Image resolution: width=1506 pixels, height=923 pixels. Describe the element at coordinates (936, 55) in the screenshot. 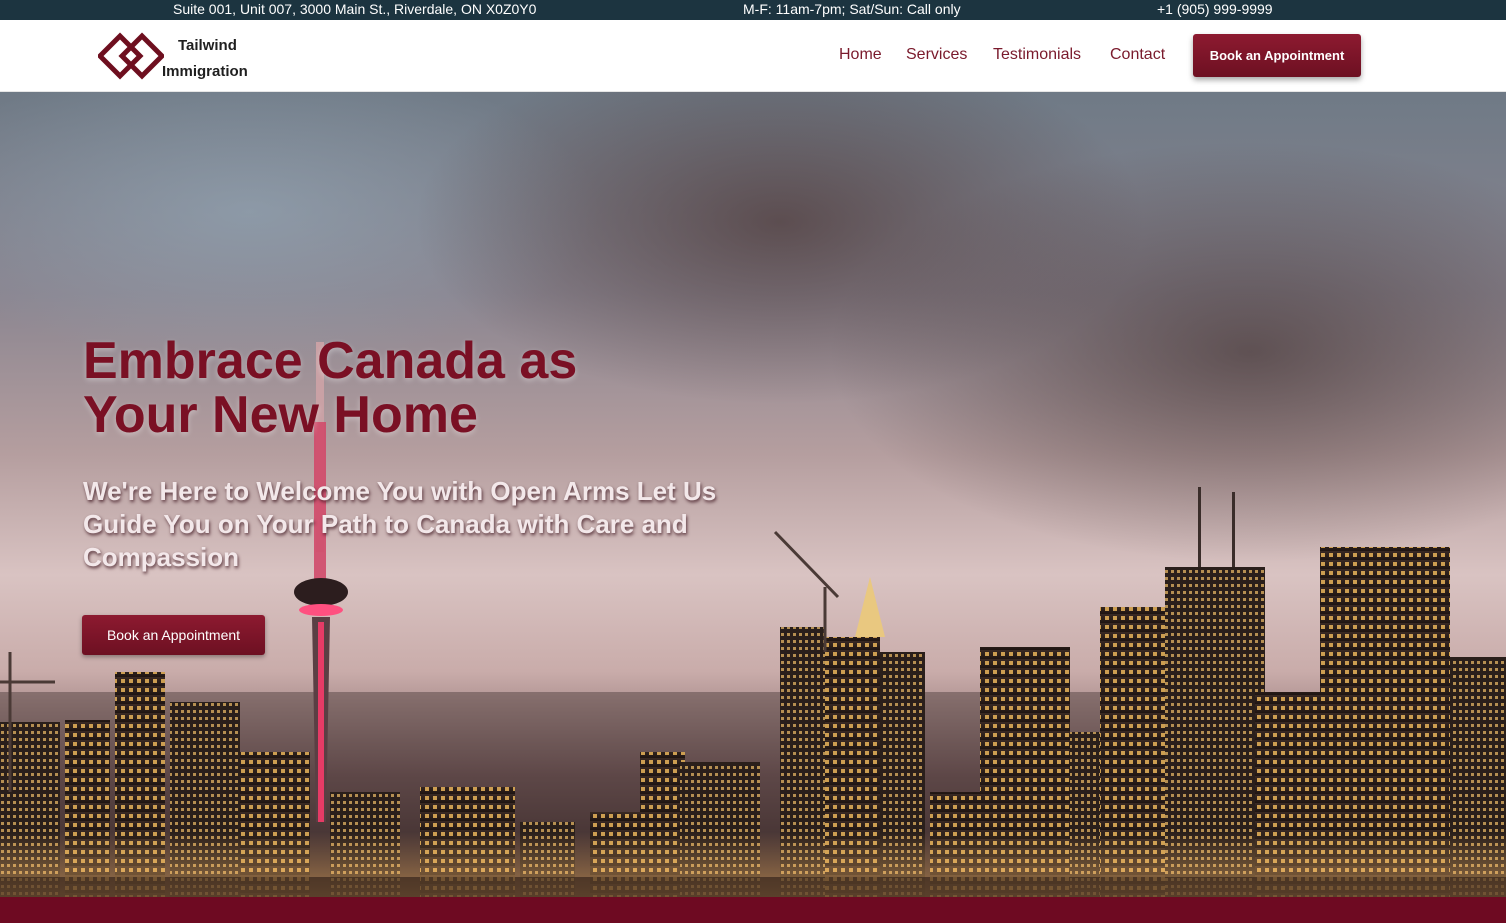

I see `nav-services: Services` at that location.